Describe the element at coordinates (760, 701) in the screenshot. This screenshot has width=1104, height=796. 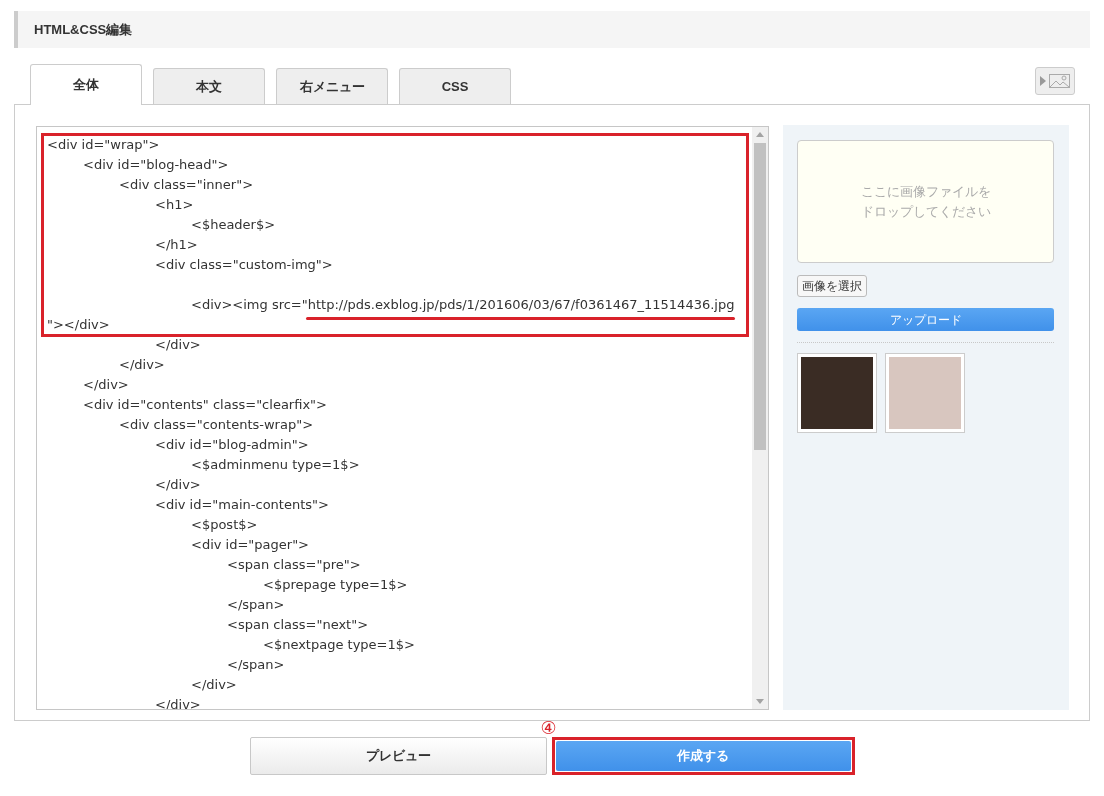
I see `scroll-down-icon` at that location.